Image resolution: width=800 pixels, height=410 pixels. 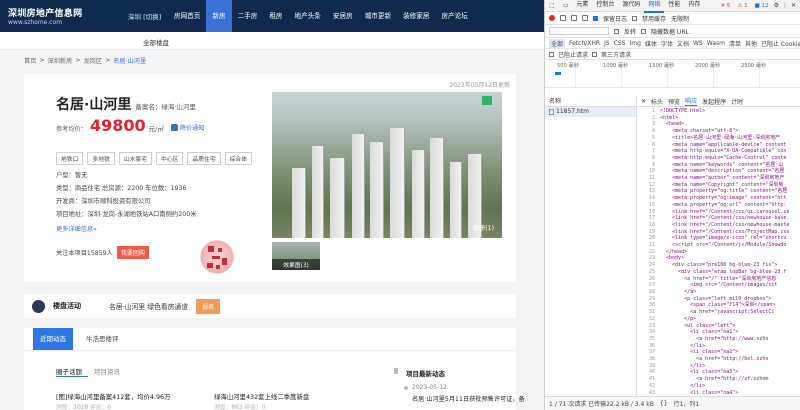 What do you see at coordinates (651, 211) in the screenshot?
I see `line-number: 16` at bounding box center [651, 211].